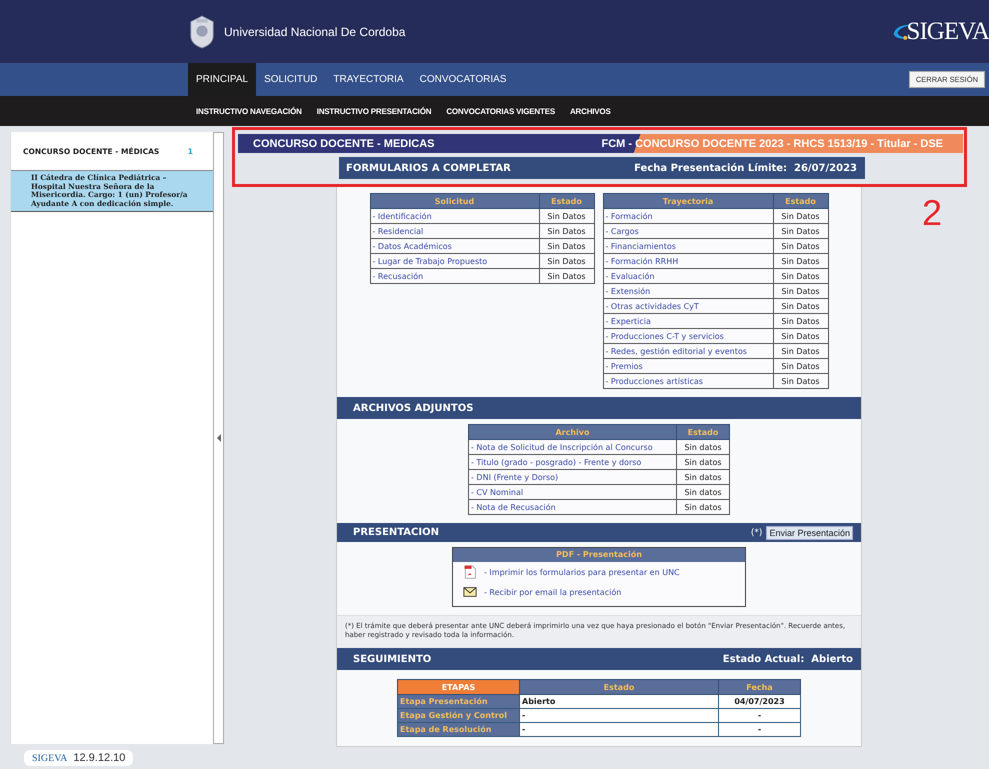 The height and width of the screenshot is (769, 989). What do you see at coordinates (454, 246) in the screenshot?
I see `form-link: - Datos Académicos` at bounding box center [454, 246].